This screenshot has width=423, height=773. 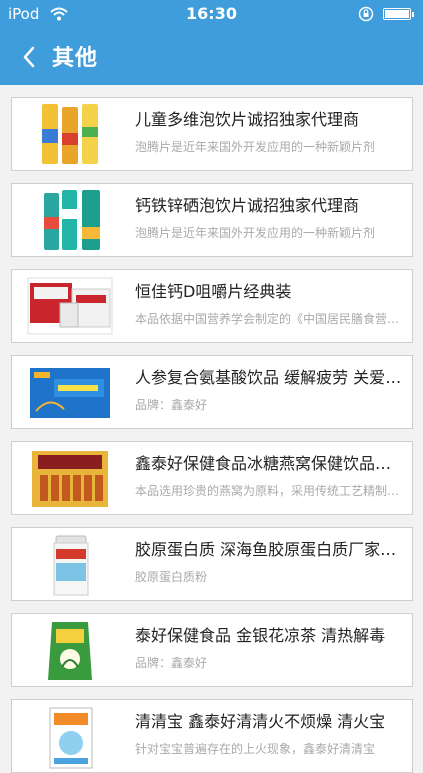 What do you see at coordinates (271, 463) in the screenshot?
I see `item-title: 鑫泰好保健食品冰糖燕窝保健饮品礼盒装` at bounding box center [271, 463].